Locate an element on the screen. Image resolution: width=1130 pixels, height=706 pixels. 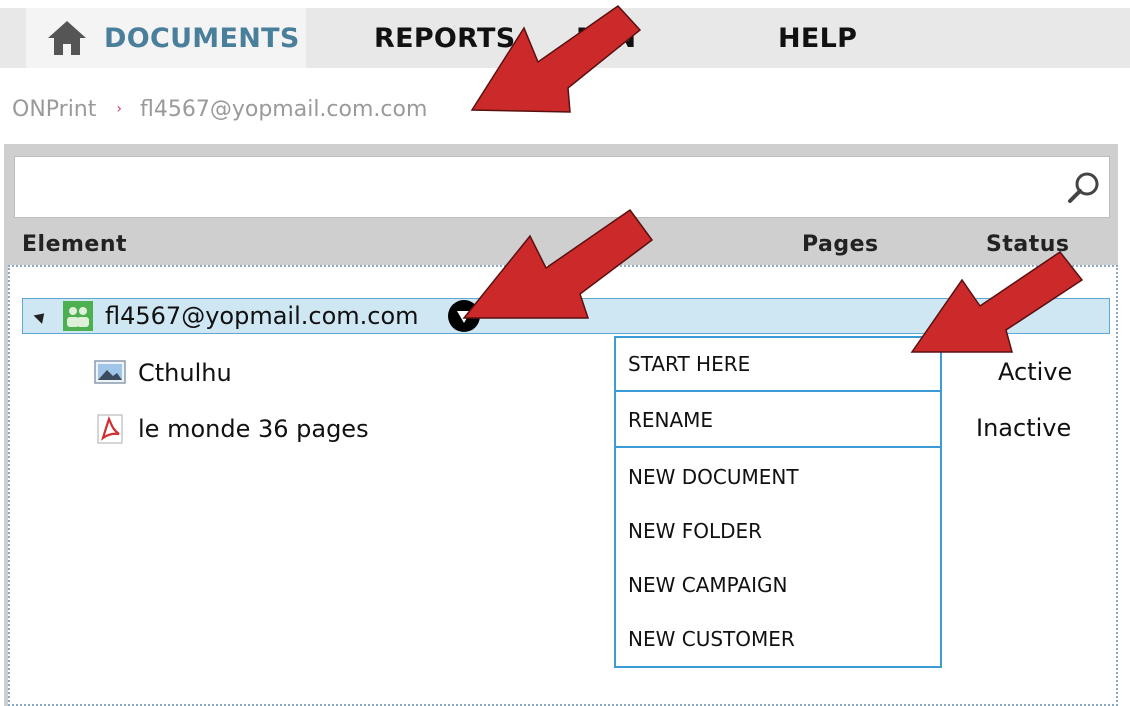
list-item-label: Cthulhu is located at coordinates (185, 373).